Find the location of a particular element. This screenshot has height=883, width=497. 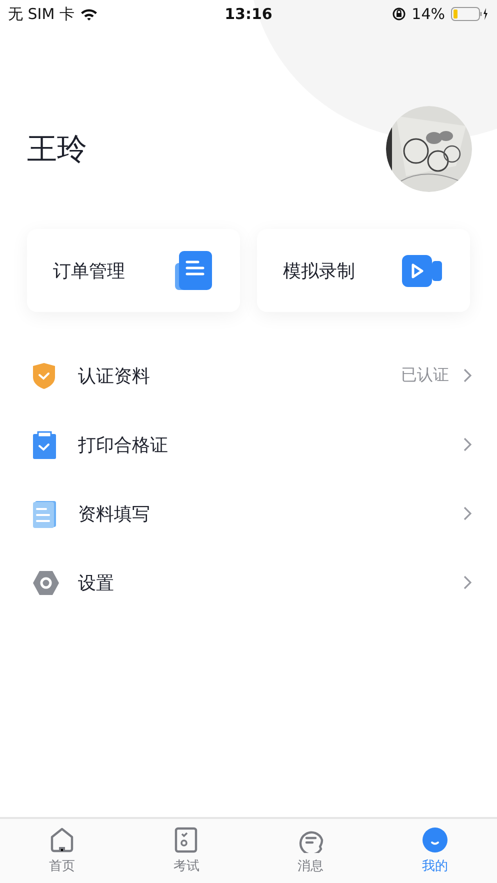

menu-item: 设置 is located at coordinates (248, 582).